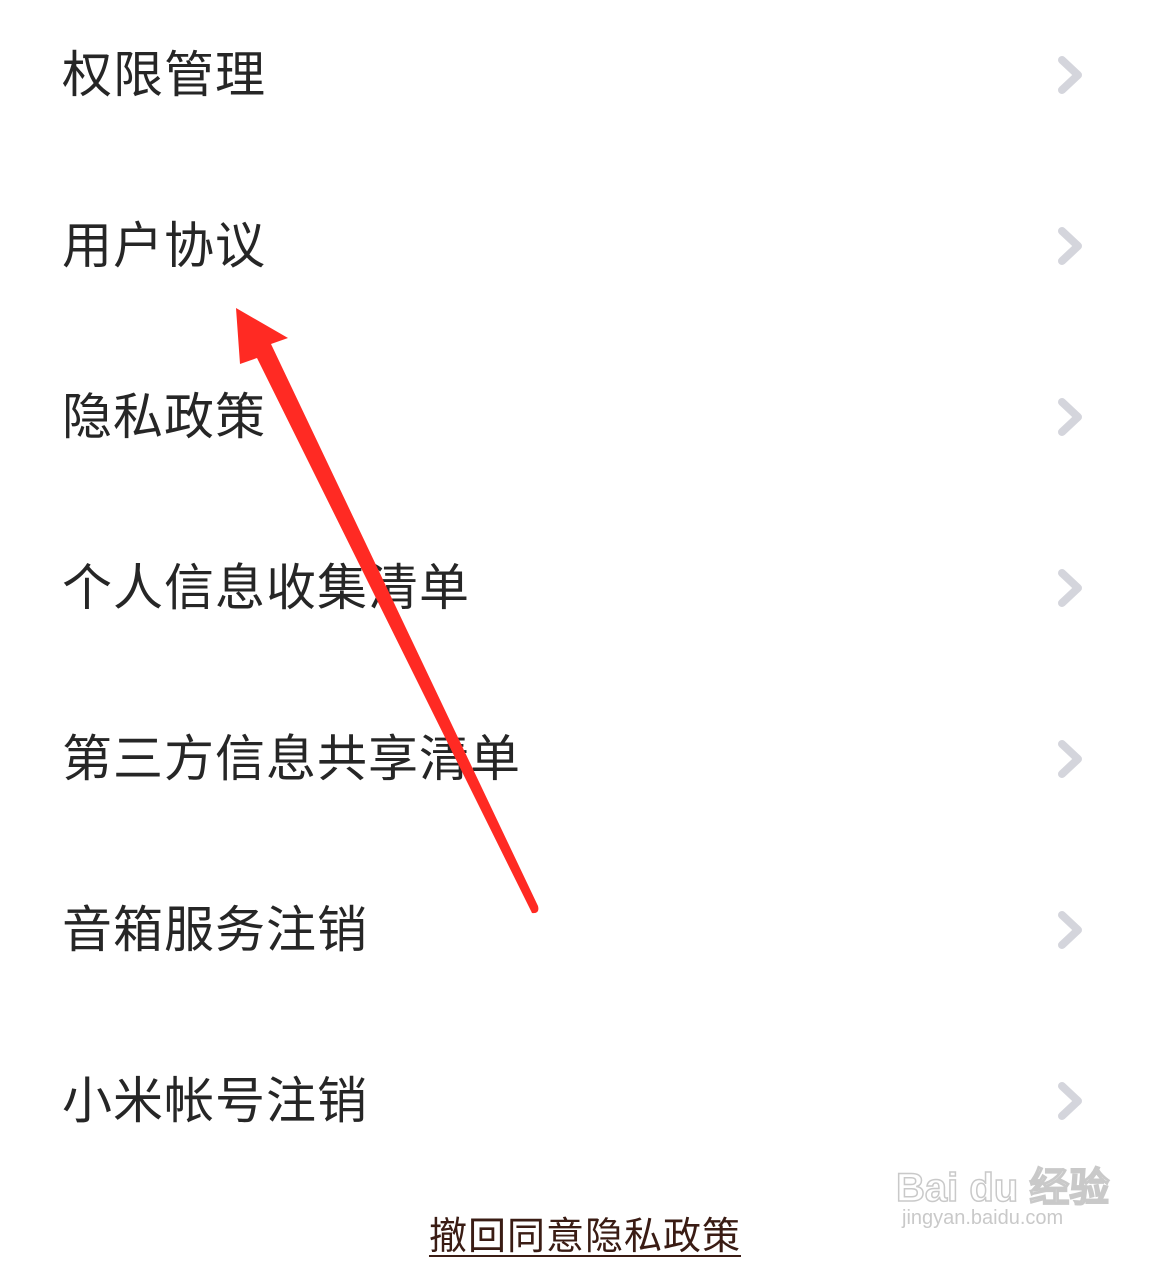 The height and width of the screenshot is (1261, 1170). Describe the element at coordinates (164, 246) in the screenshot. I see `menu-item-label: 用户协议` at that location.